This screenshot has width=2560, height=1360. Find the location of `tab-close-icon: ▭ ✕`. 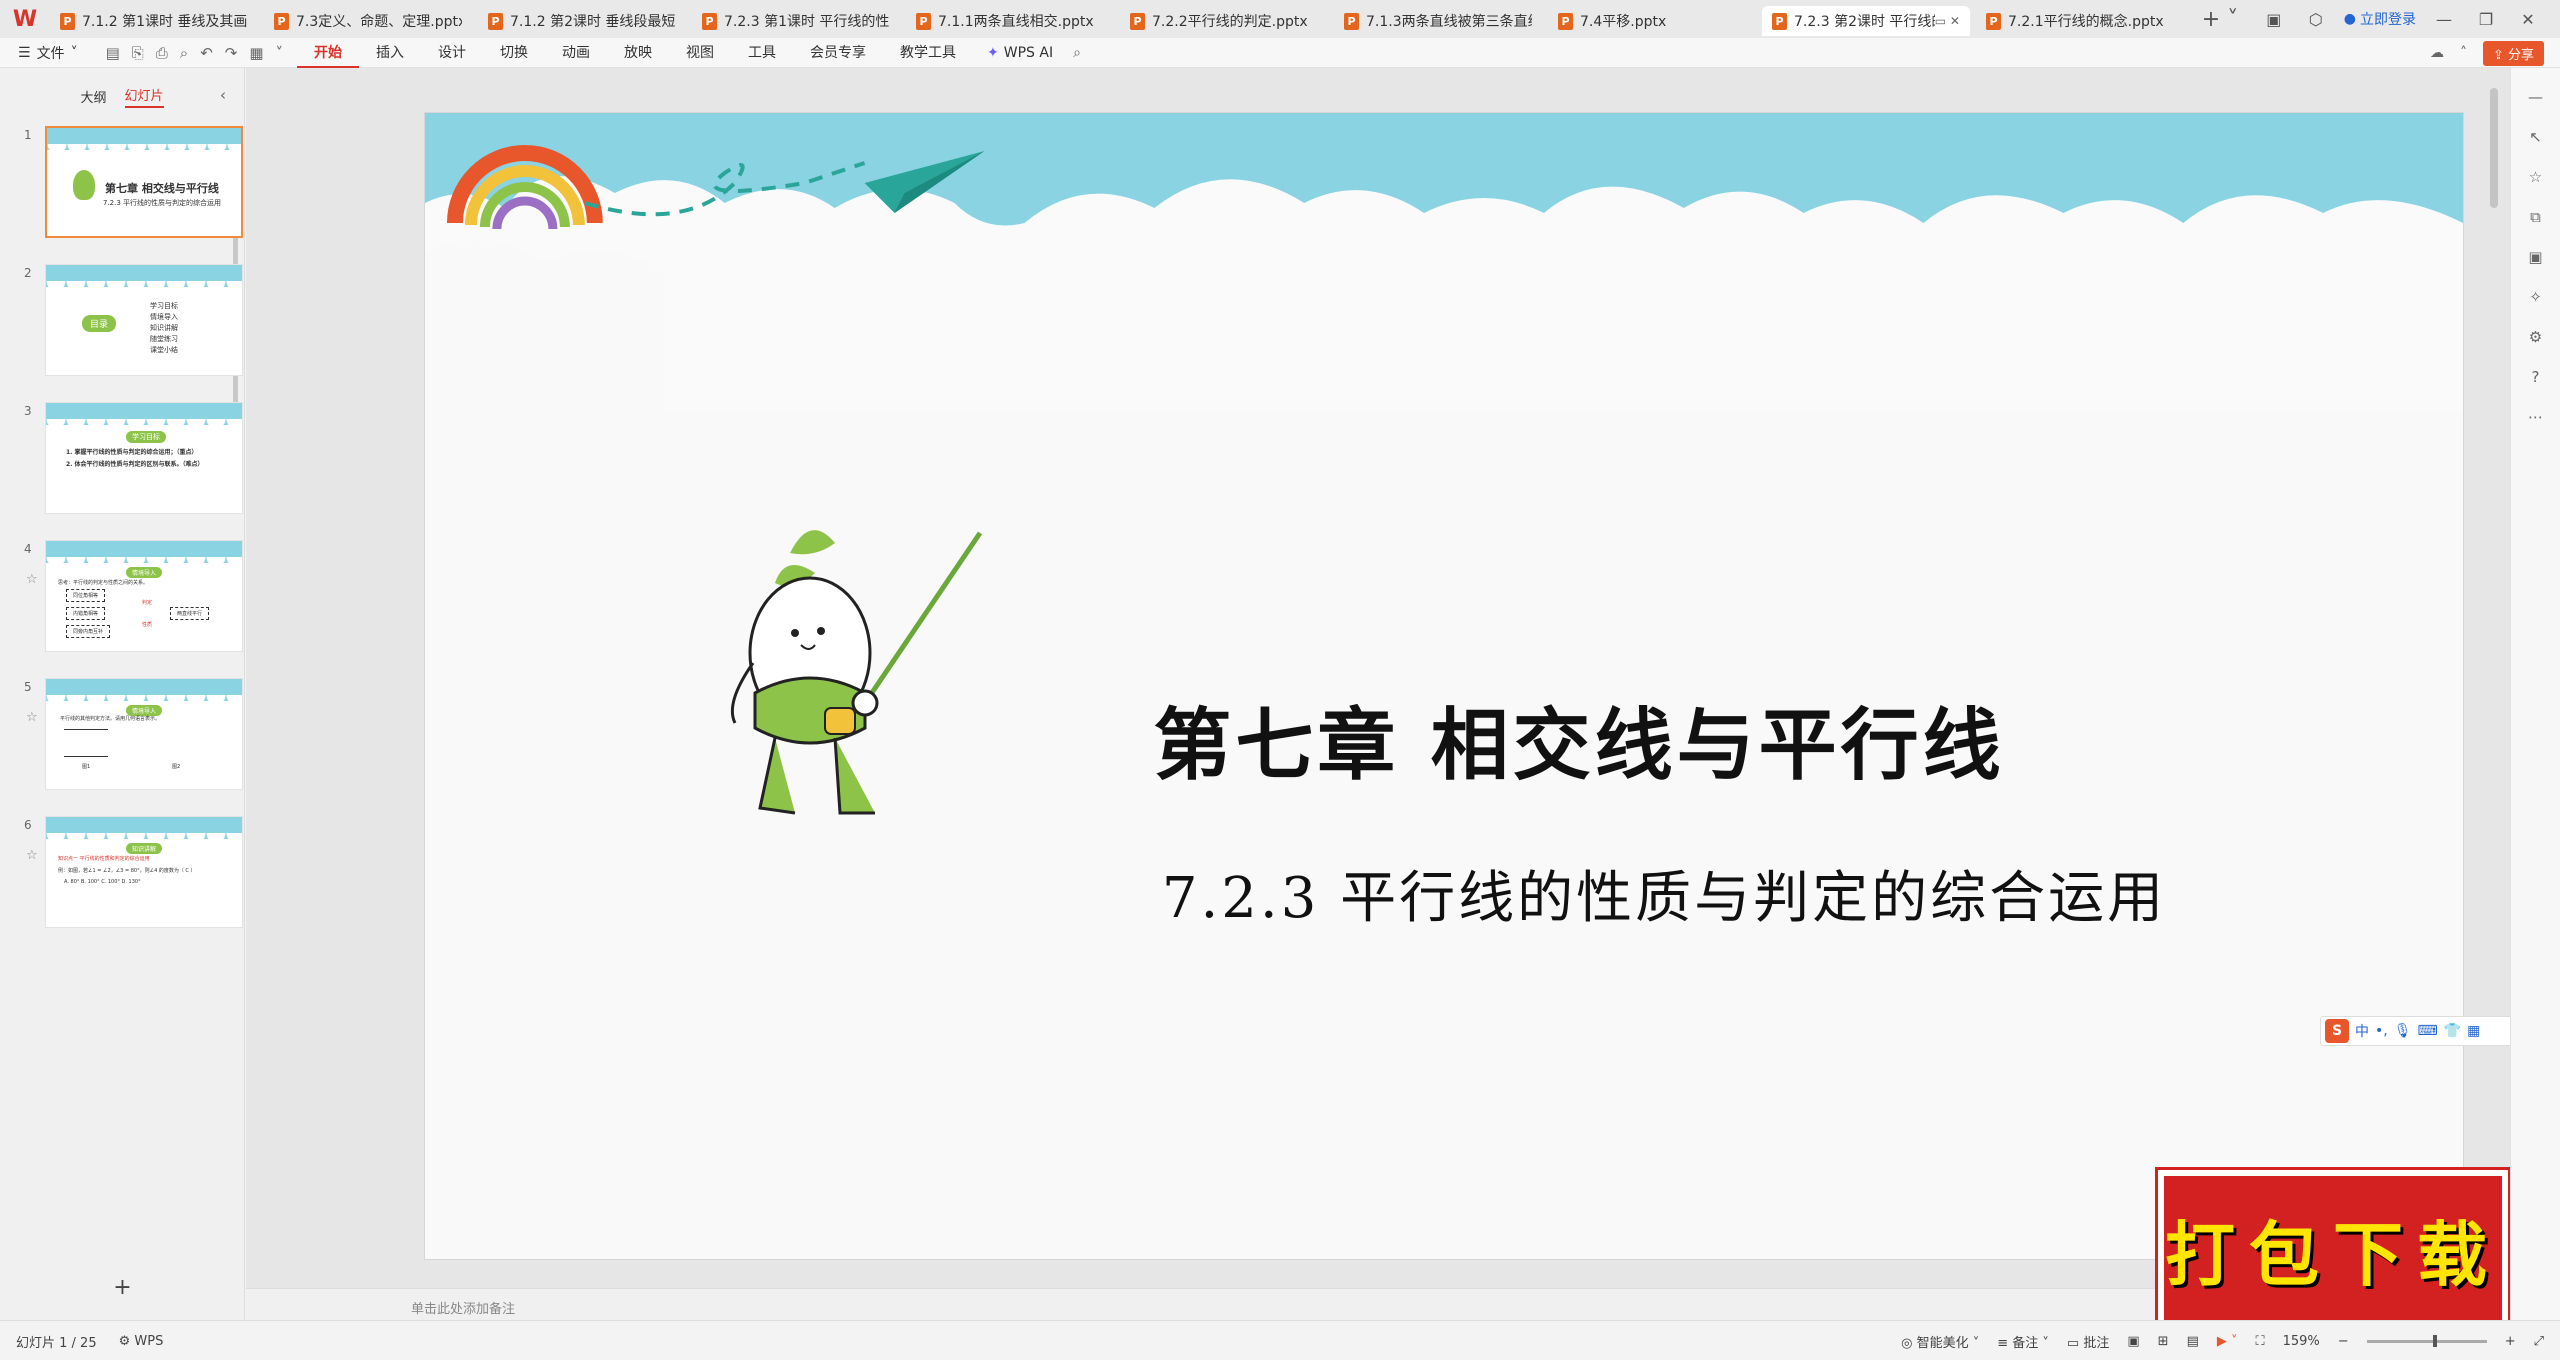

tab-close-icon: ▭ ✕ is located at coordinates (1947, 21).